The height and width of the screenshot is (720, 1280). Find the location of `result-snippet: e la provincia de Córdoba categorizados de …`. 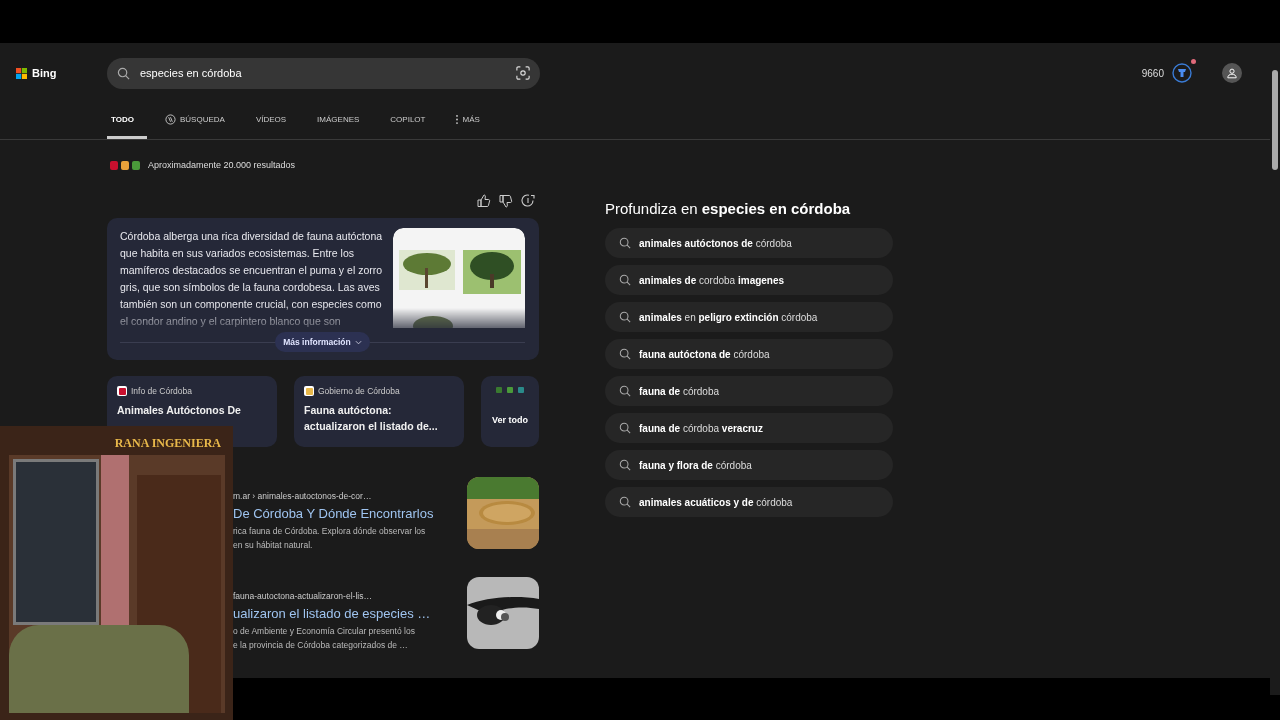

result-snippet: e la provincia de Córdoba categorizados de … is located at coordinates (321, 645).